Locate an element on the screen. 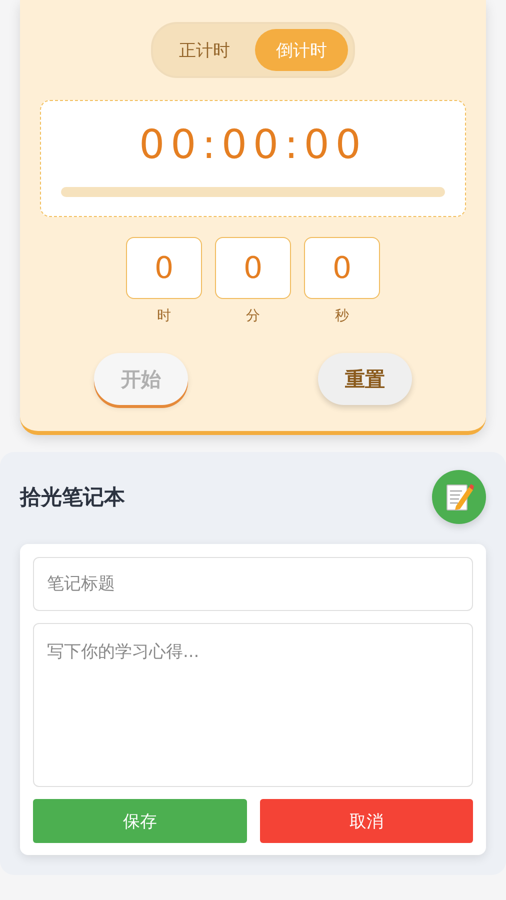  time-readout: 00:00:00 is located at coordinates (253, 145).